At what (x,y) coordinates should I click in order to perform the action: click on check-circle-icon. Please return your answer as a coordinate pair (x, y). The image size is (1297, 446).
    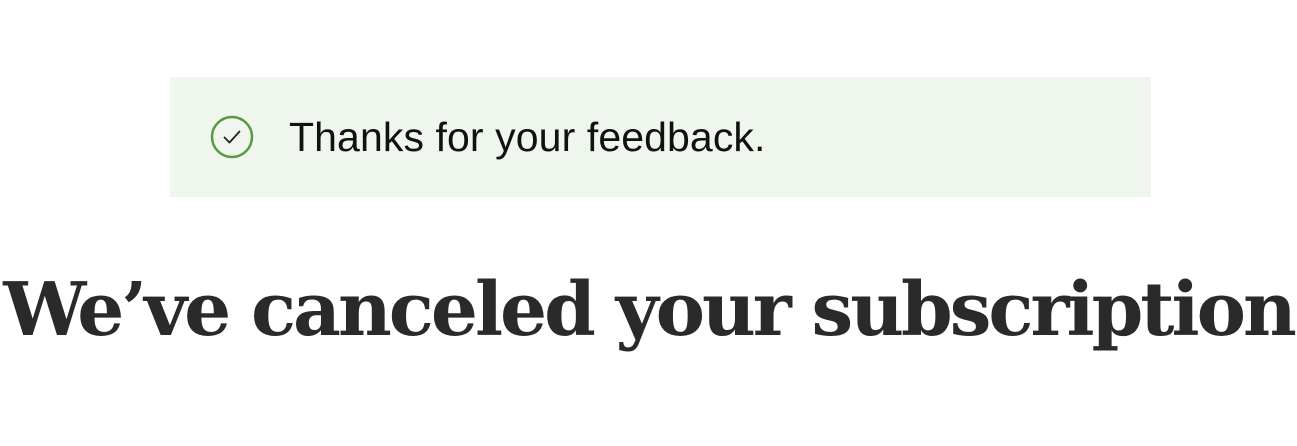
    Looking at the image, I should click on (232, 137).